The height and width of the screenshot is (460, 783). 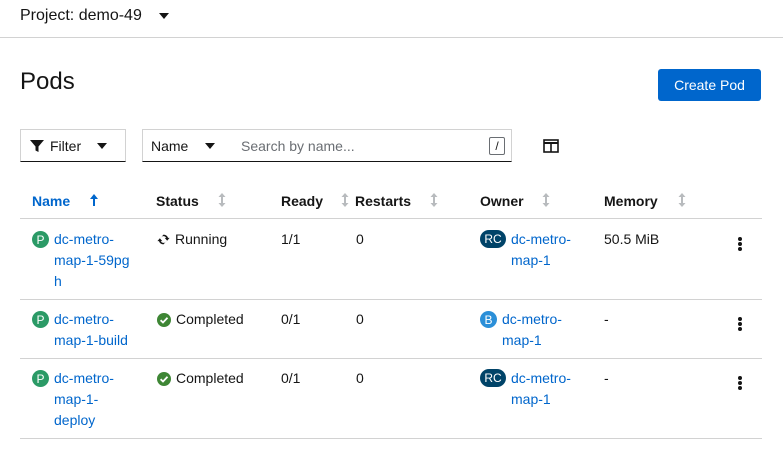 What do you see at coordinates (94, 200) in the screenshot?
I see `sort-ascending-icon` at bounding box center [94, 200].